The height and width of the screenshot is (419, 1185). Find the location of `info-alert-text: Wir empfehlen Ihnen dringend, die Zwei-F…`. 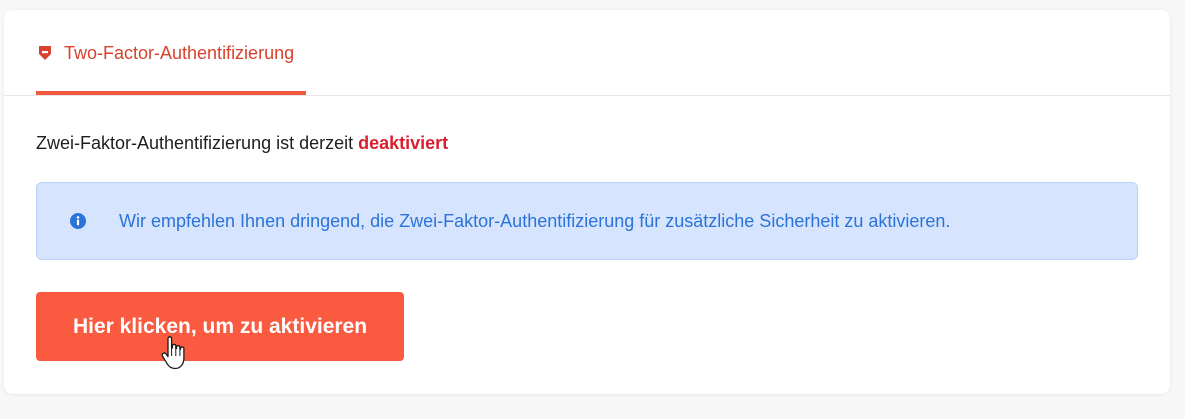

info-alert-text: Wir empfehlen Ihnen dringend, die Zwei-F… is located at coordinates (535, 221).